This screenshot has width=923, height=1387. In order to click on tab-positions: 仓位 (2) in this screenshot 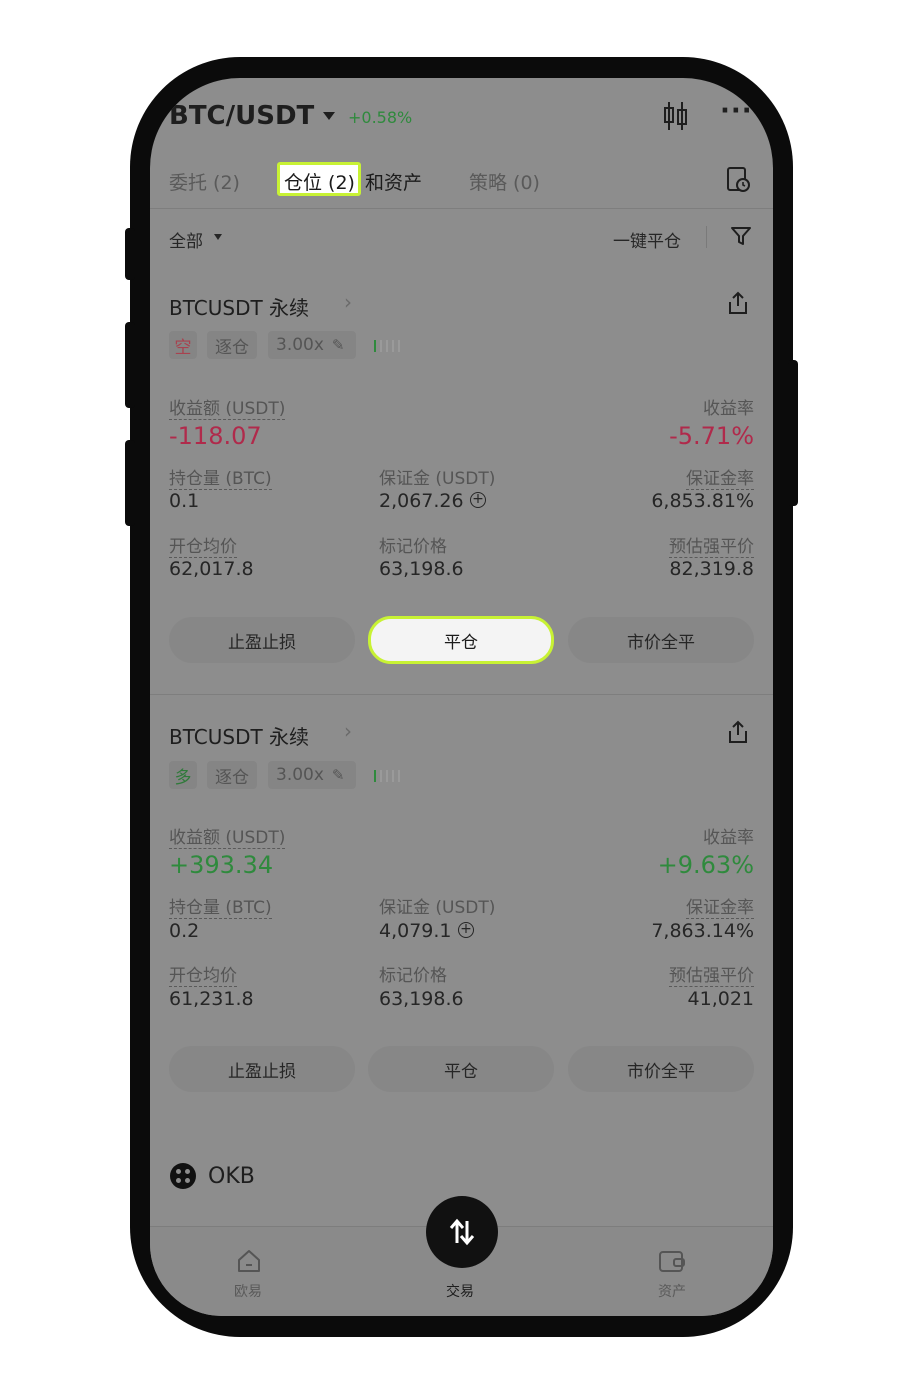, I will do `click(319, 181)`.